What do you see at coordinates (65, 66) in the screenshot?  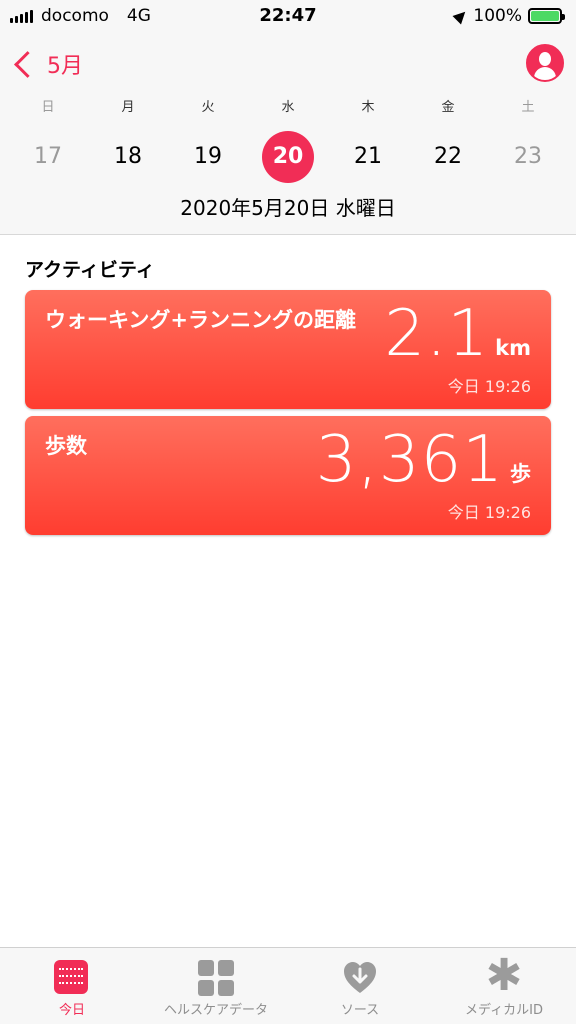 I see `back-label: 5月` at bounding box center [65, 66].